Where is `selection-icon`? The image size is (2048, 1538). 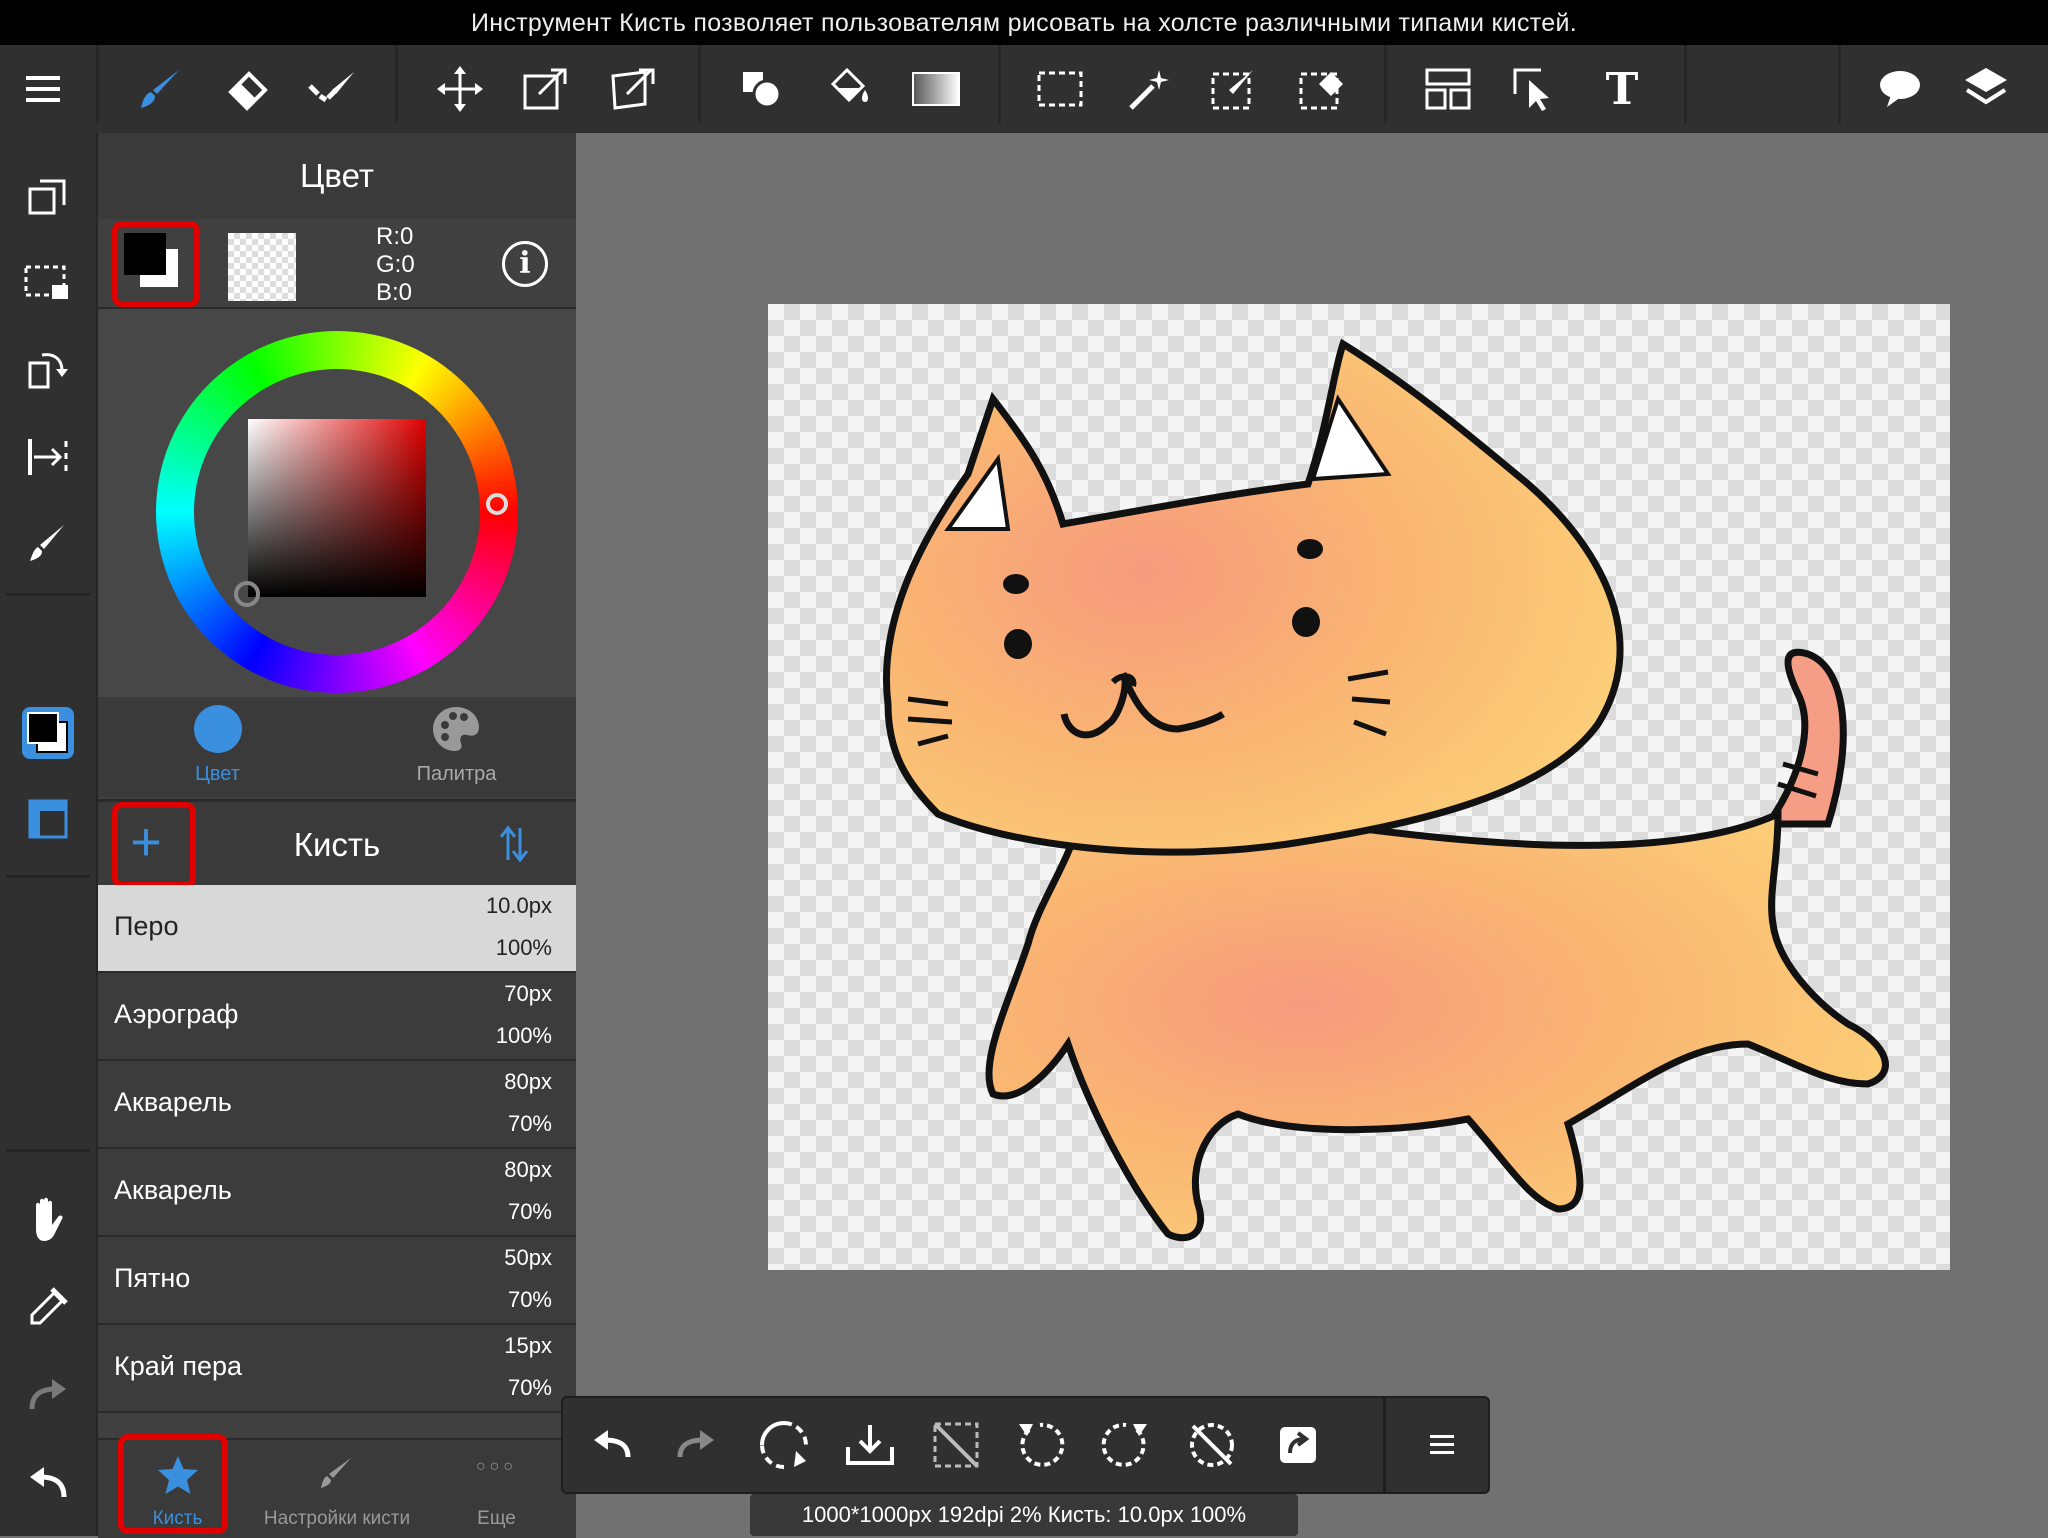
selection-icon is located at coordinates (48, 283).